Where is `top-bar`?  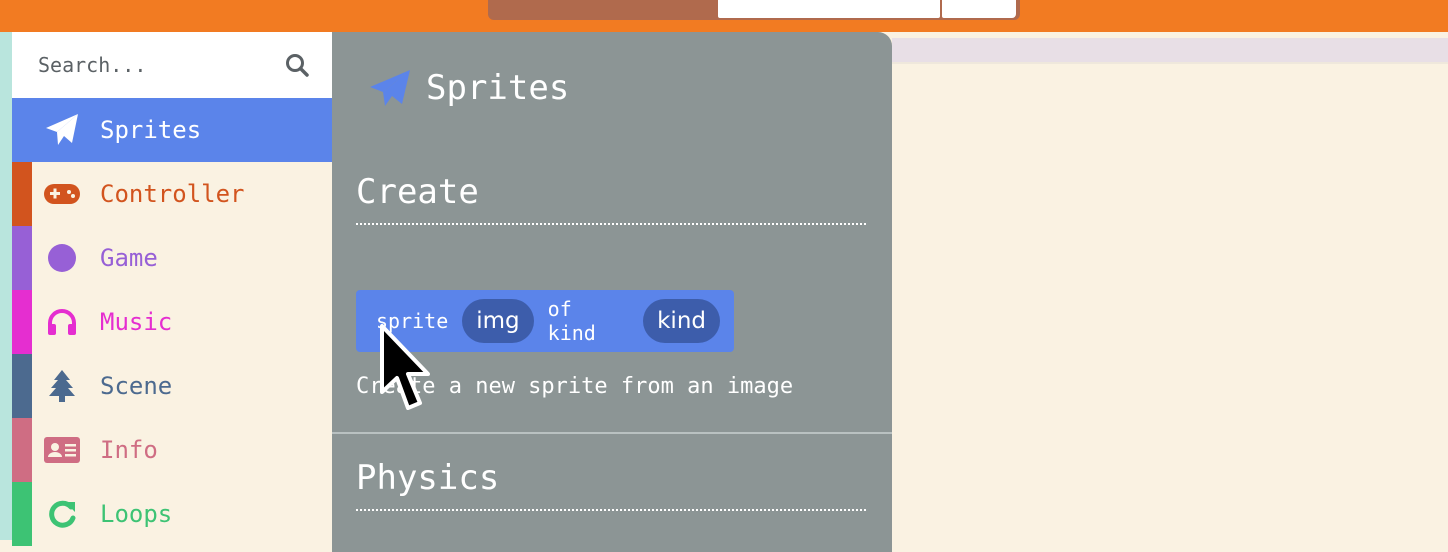
top-bar is located at coordinates (724, 16).